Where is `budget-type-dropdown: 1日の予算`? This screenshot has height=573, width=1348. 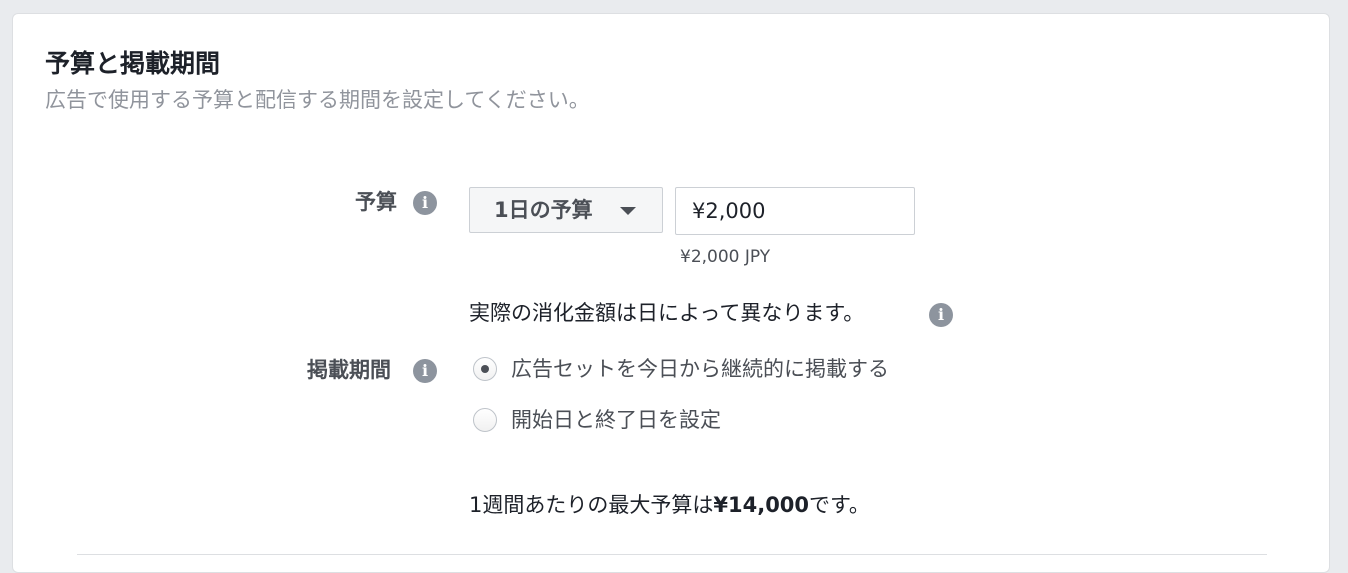
budget-type-dropdown: 1日の予算 is located at coordinates (566, 210).